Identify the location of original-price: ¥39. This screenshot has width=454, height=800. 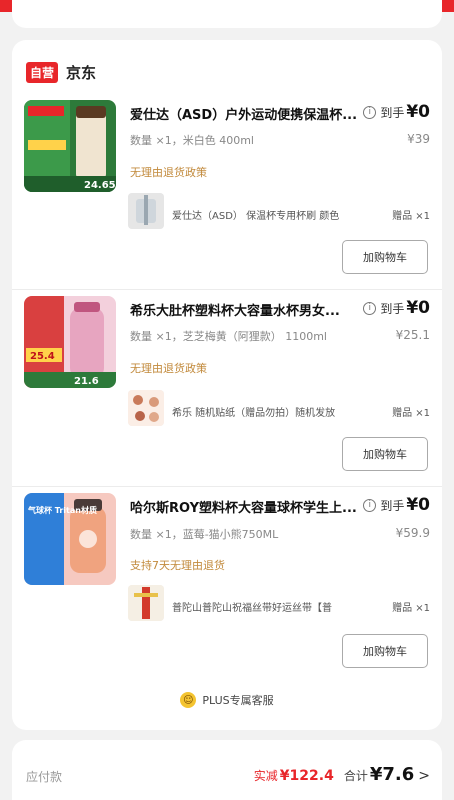
(418, 139).